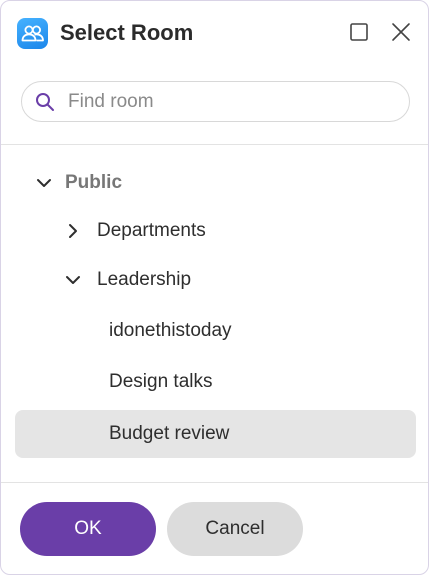  What do you see at coordinates (233, 102) in the screenshot?
I see `search-input` at bounding box center [233, 102].